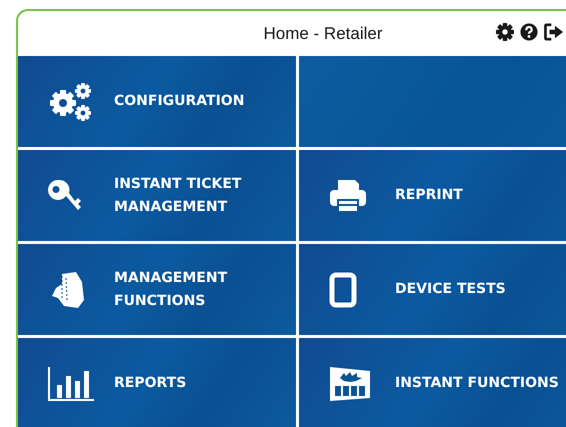 The width and height of the screenshot is (566, 427). I want to click on menu-tile: INSTANT TICKET MANAGEMENT, so click(157, 195).